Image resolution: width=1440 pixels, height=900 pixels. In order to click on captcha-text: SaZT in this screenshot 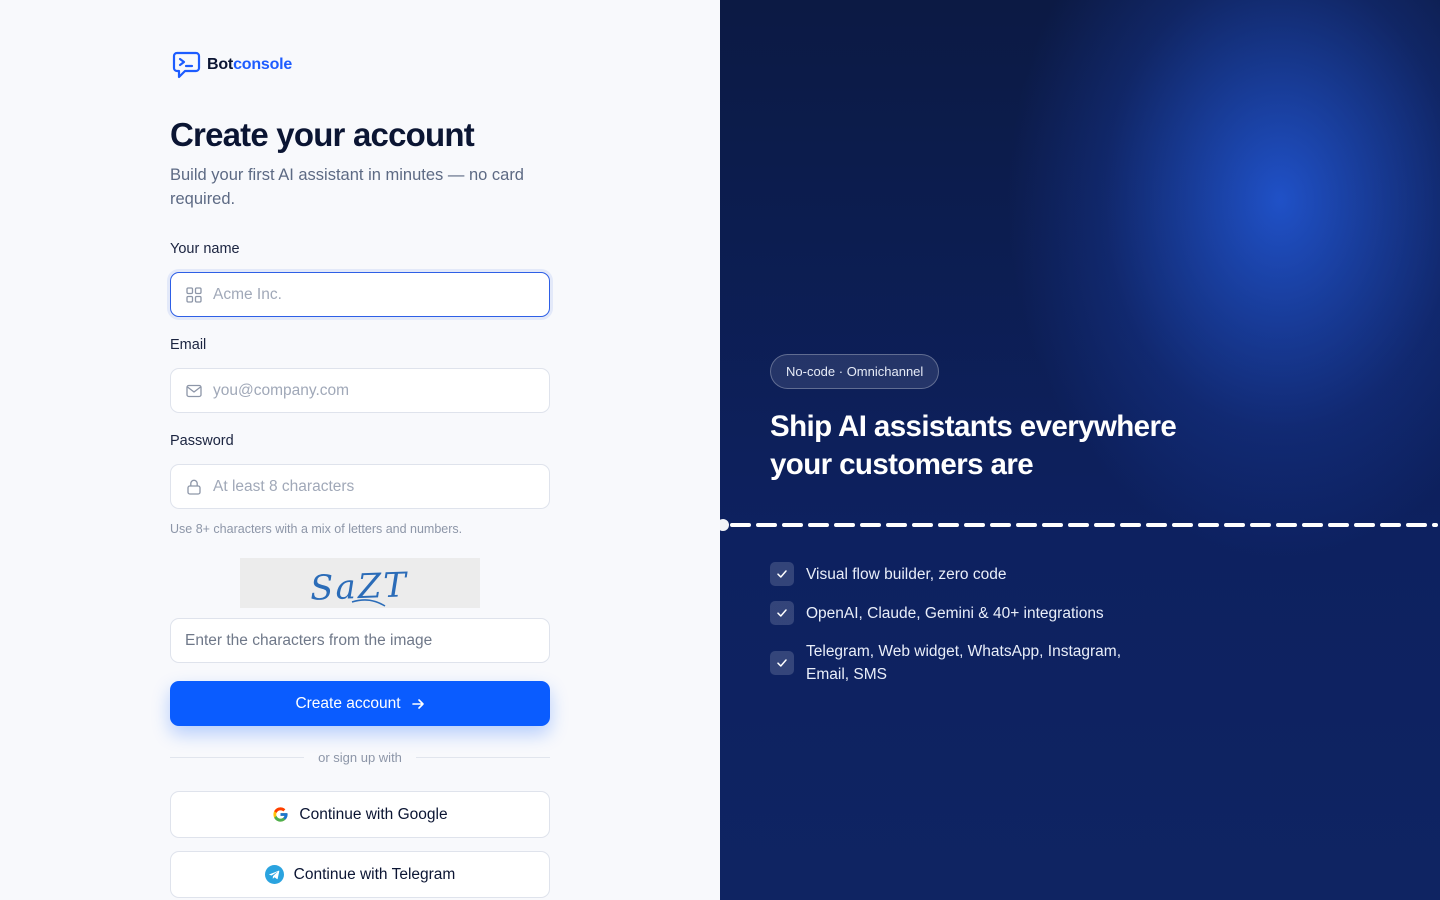, I will do `click(359, 586)`.